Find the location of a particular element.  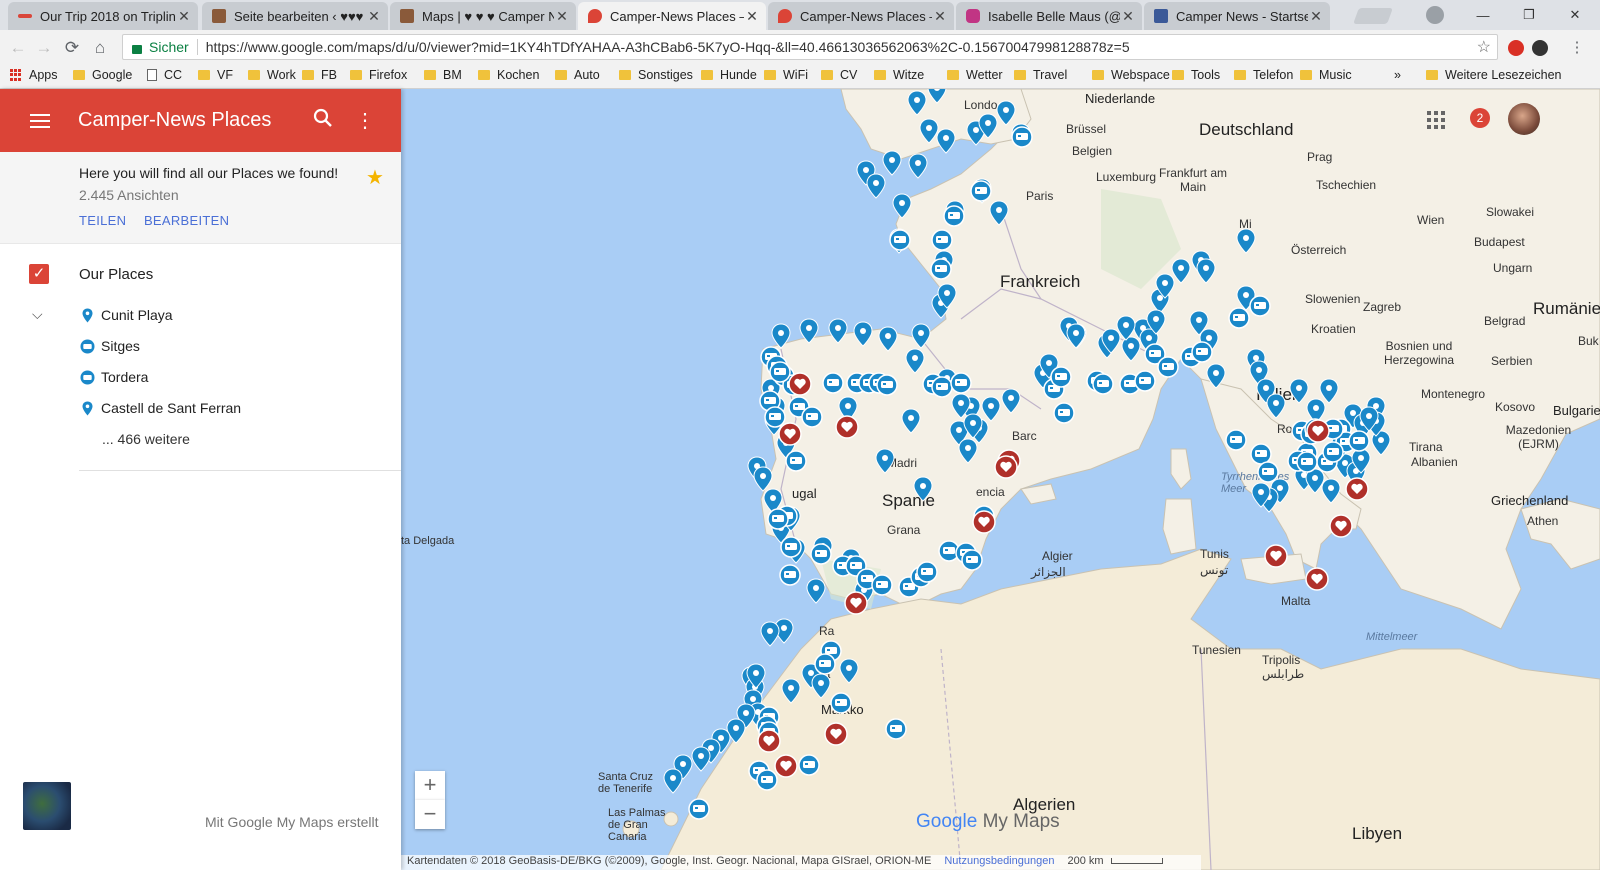

minimize-button: — is located at coordinates (1483, 15).